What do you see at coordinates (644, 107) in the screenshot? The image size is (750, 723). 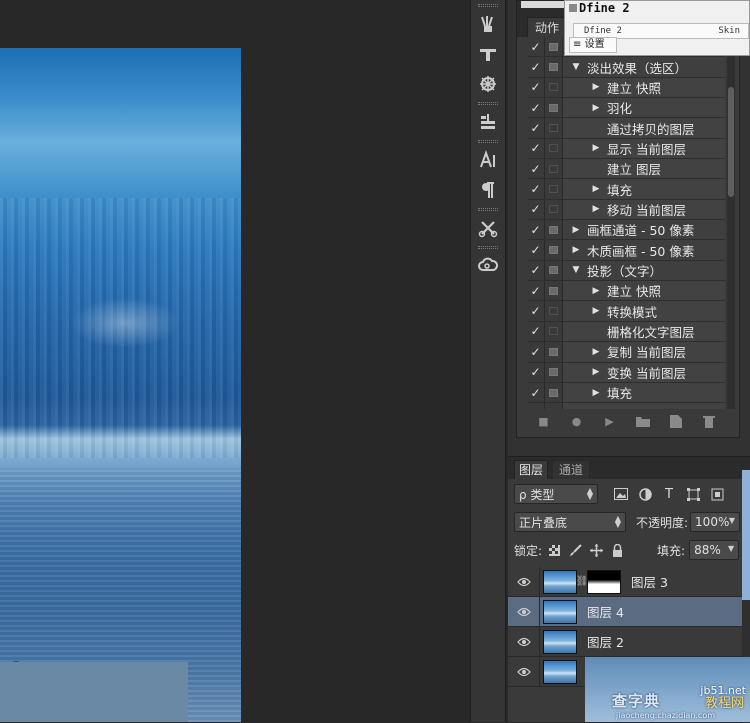 I see `action-row-body: ▶羽化` at bounding box center [644, 107].